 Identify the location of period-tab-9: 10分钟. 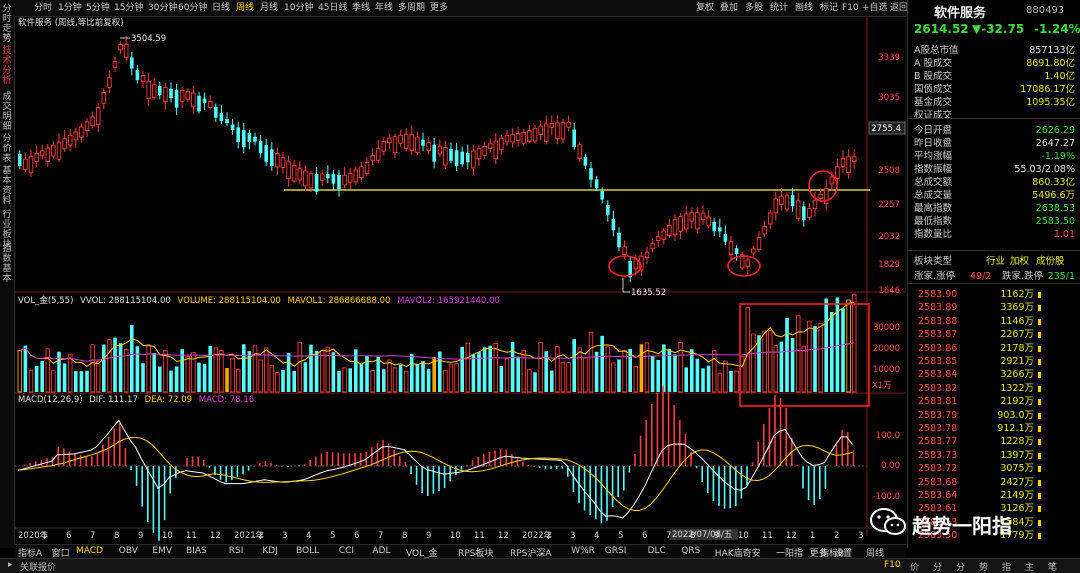
(298, 8).